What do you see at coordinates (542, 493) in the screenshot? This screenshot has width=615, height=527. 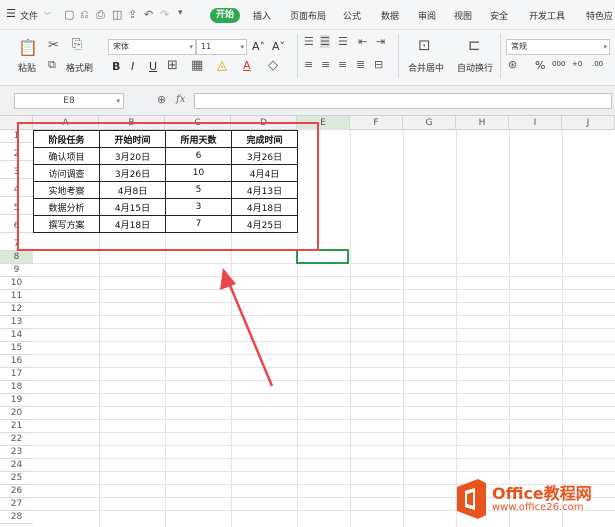 I see `brand-name: Office教程网` at bounding box center [542, 493].